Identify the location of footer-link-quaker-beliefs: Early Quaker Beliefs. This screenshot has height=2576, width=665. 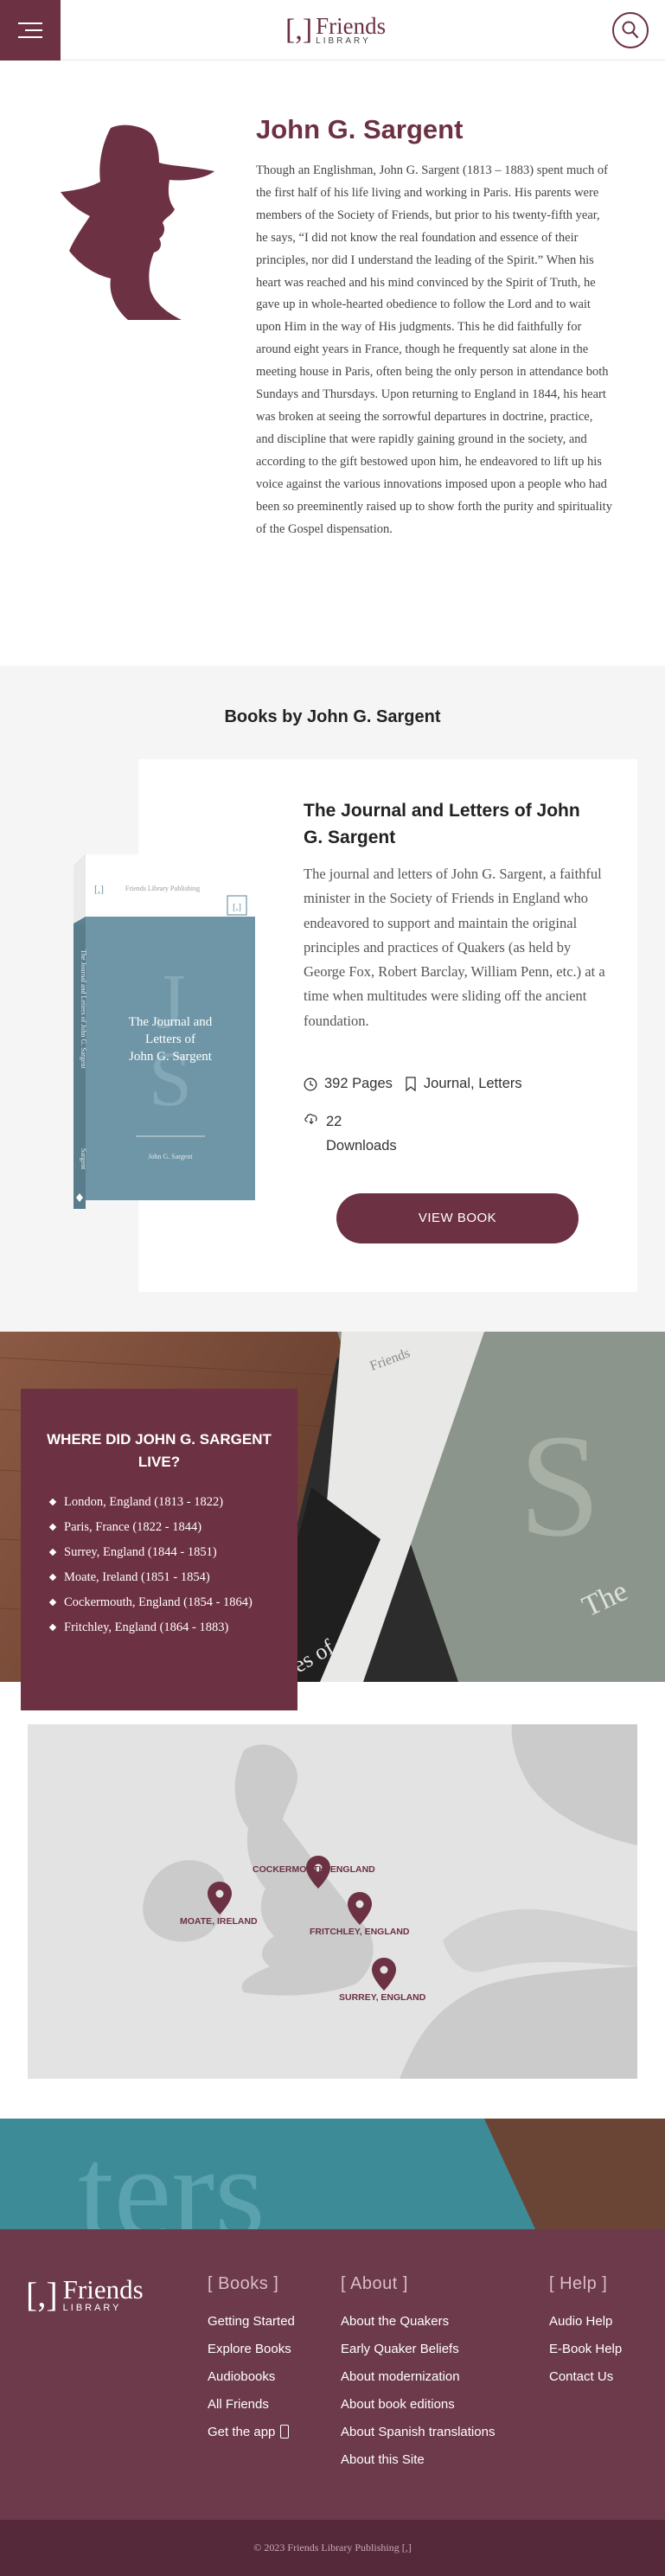
(418, 2349).